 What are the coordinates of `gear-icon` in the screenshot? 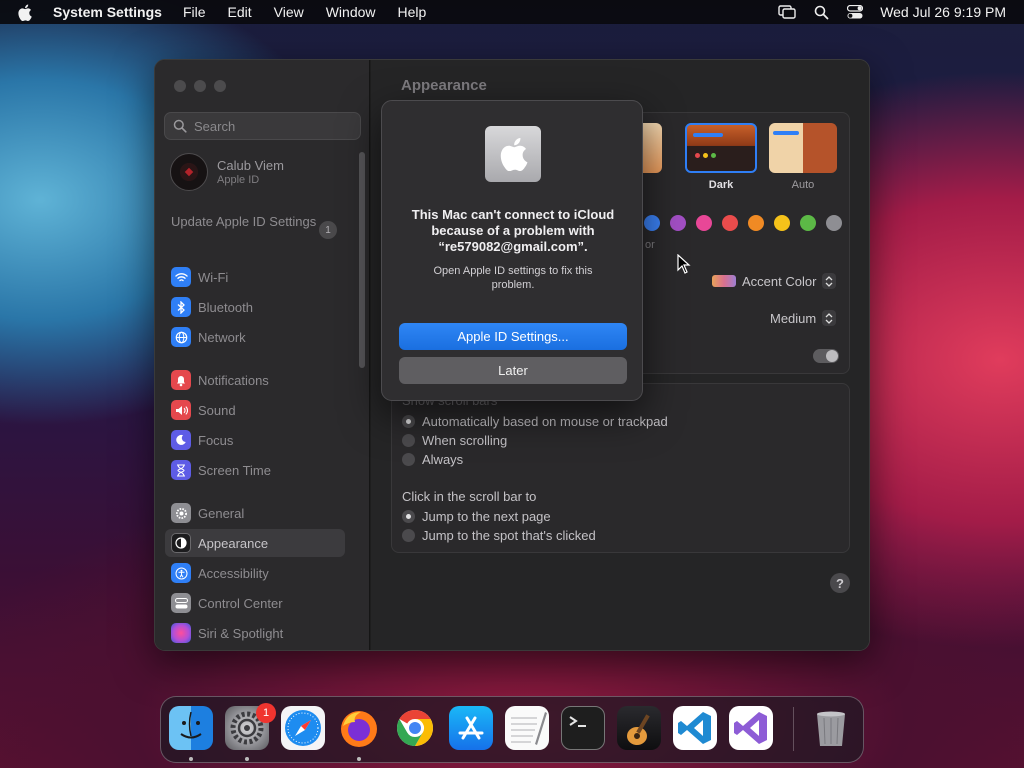 It's located at (181, 513).